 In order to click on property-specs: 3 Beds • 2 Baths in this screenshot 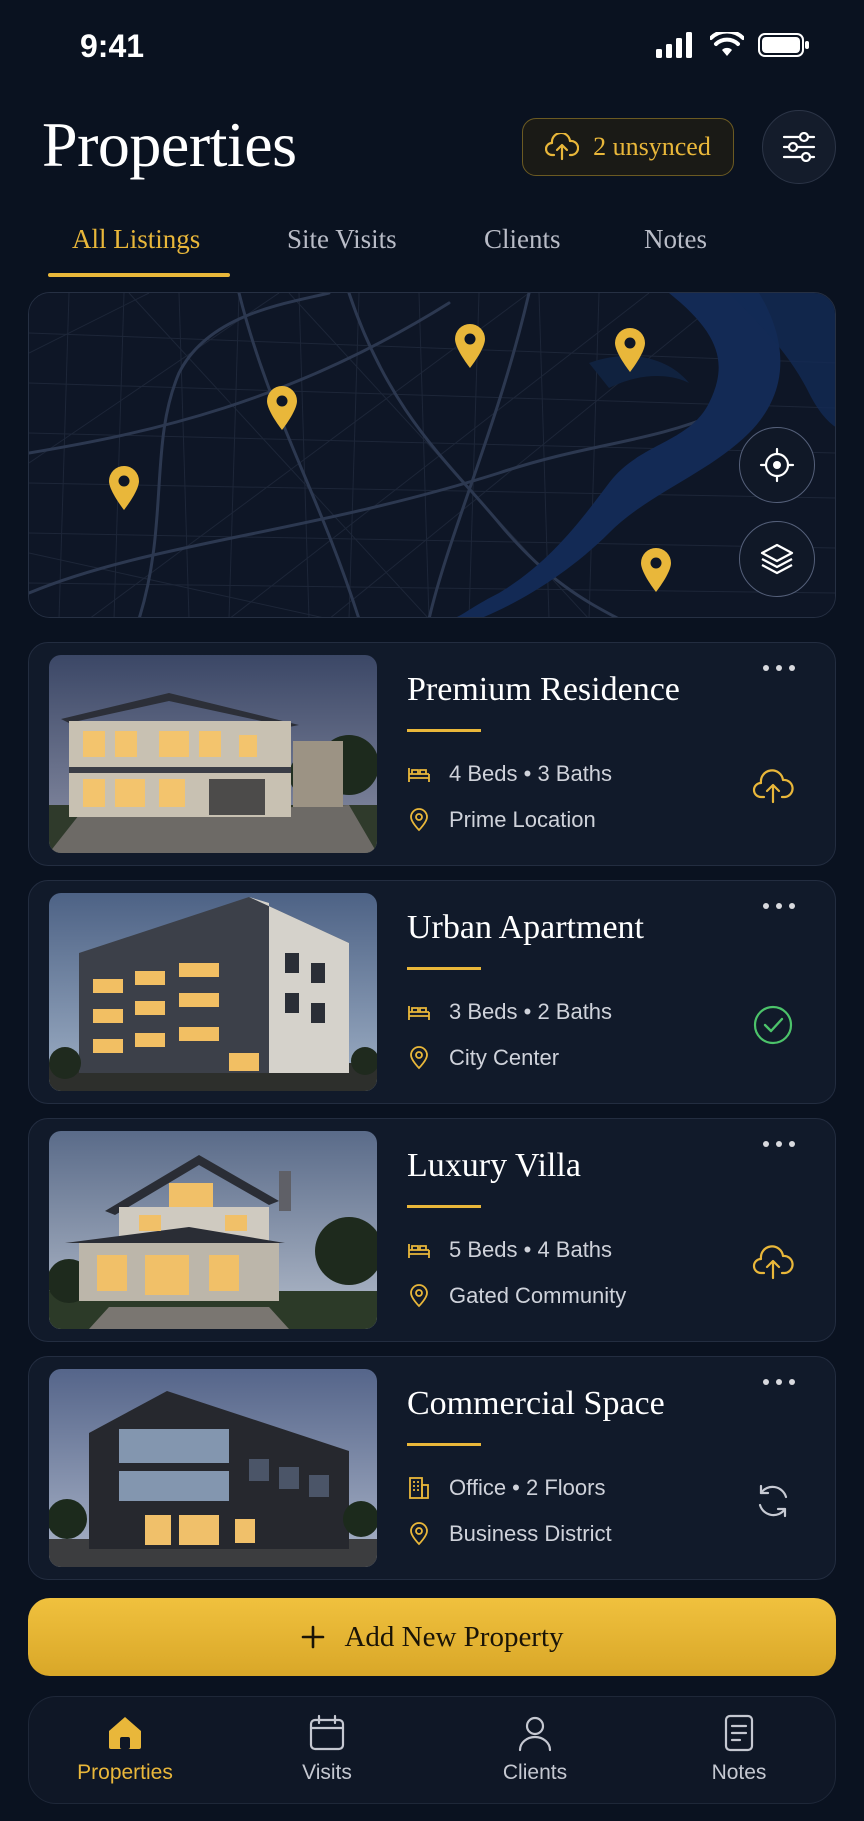, I will do `click(509, 1012)`.